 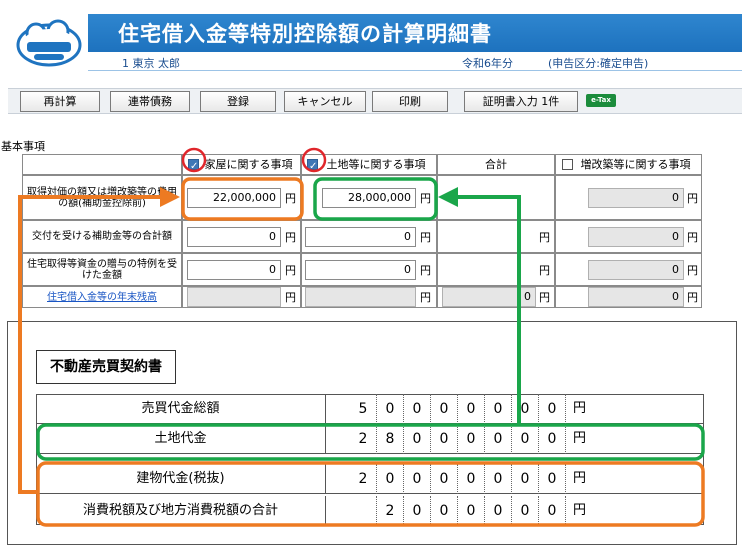 What do you see at coordinates (242, 199) in the screenshot?
I see `orange-highlight-box` at bounding box center [242, 199].